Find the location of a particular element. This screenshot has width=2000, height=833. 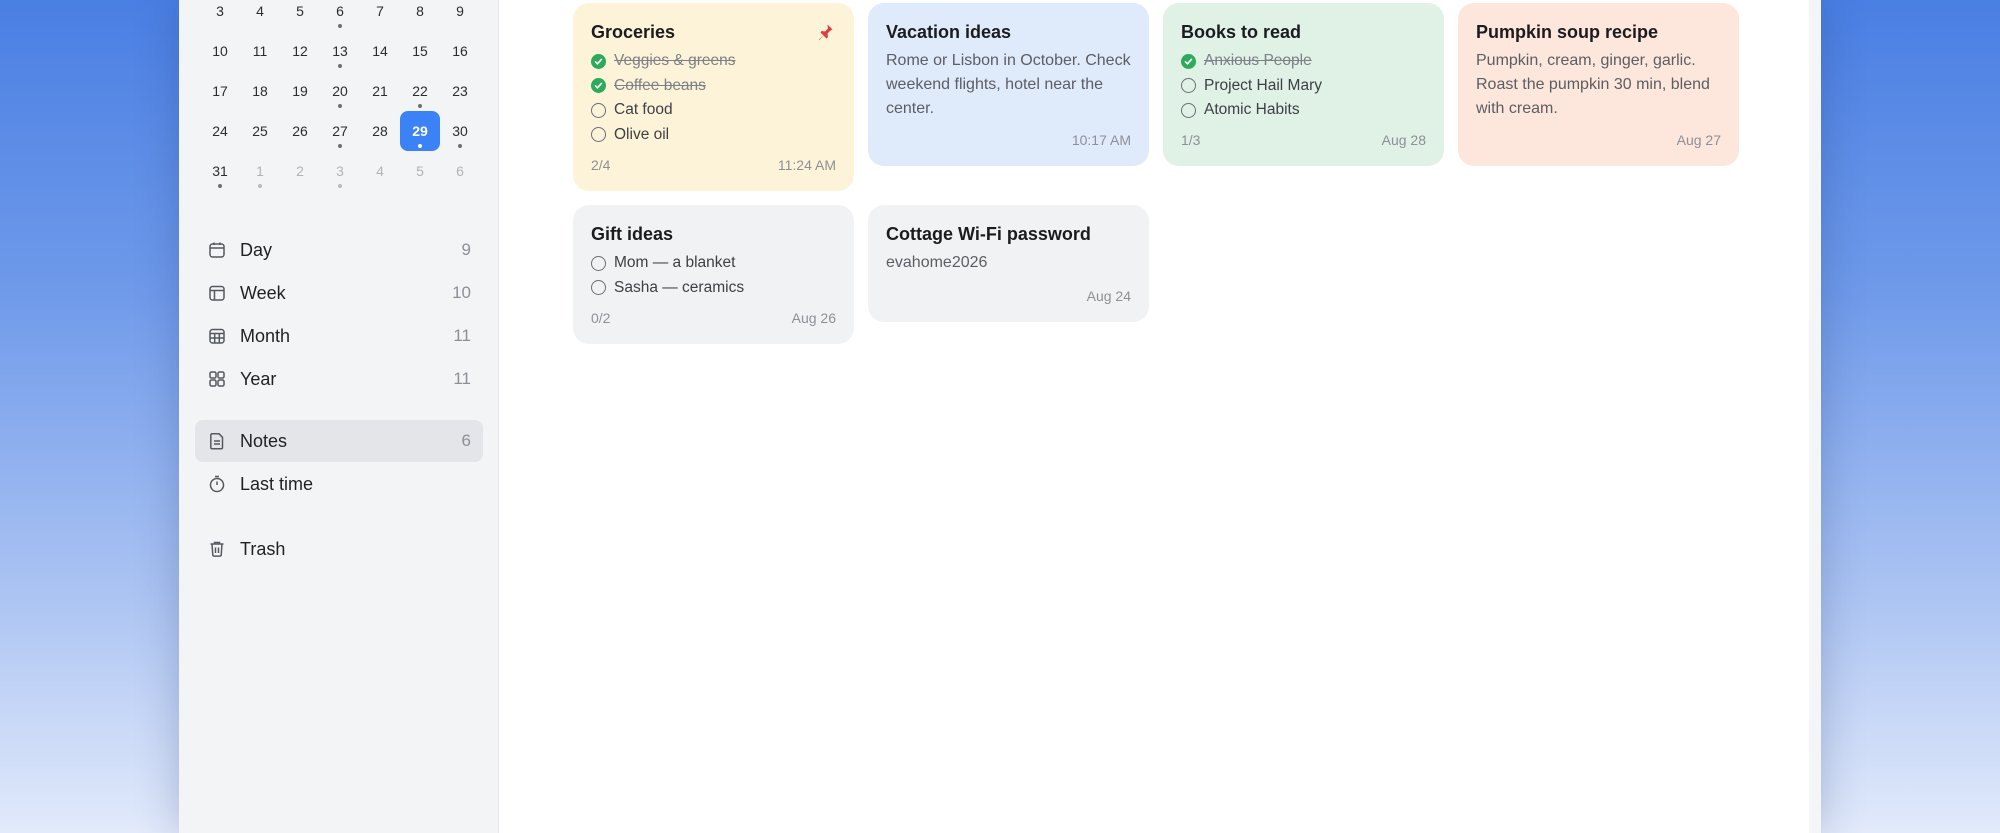

nav-count: 9 is located at coordinates (466, 249).